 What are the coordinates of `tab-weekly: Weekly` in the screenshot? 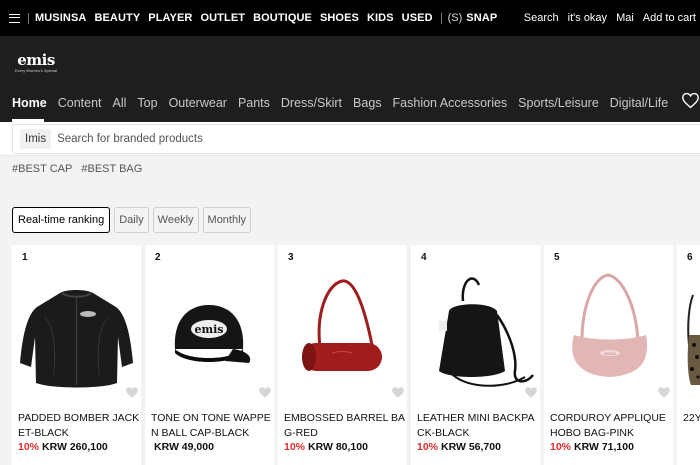 It's located at (175, 220).